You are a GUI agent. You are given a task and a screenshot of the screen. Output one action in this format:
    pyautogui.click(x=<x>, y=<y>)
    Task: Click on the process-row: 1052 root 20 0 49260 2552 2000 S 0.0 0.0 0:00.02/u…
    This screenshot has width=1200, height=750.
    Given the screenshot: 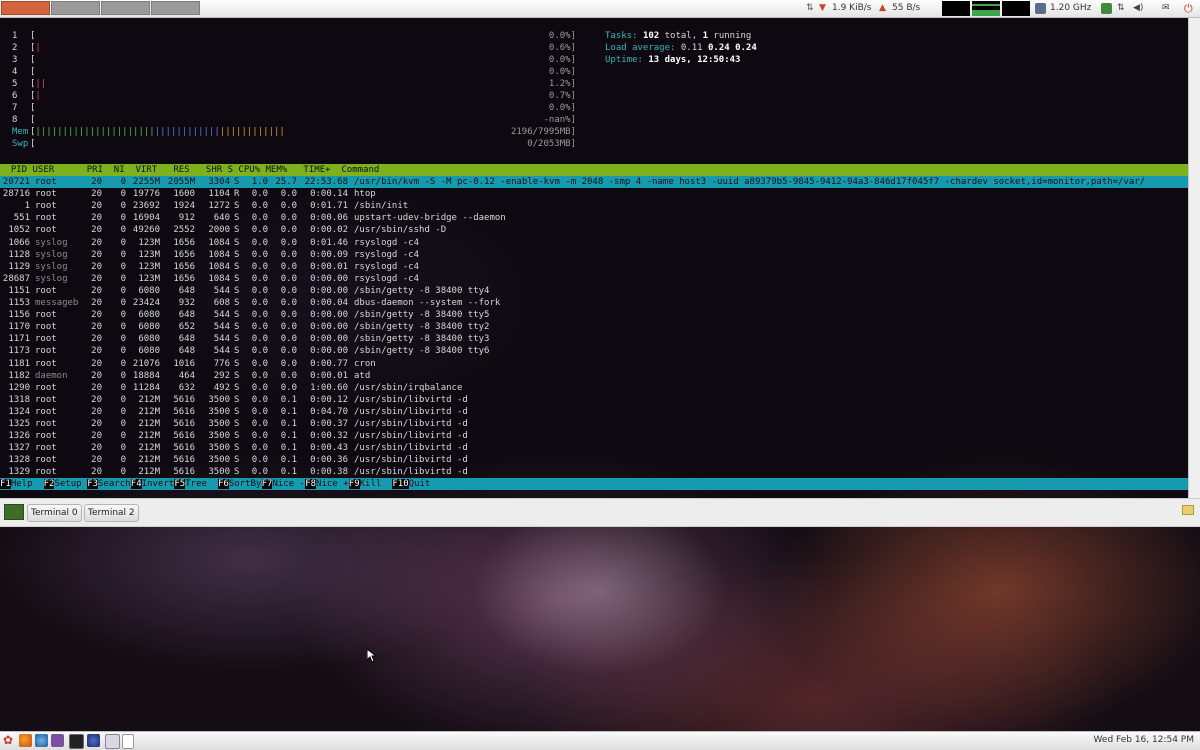 What is the action you would take?
    pyautogui.click(x=594, y=230)
    